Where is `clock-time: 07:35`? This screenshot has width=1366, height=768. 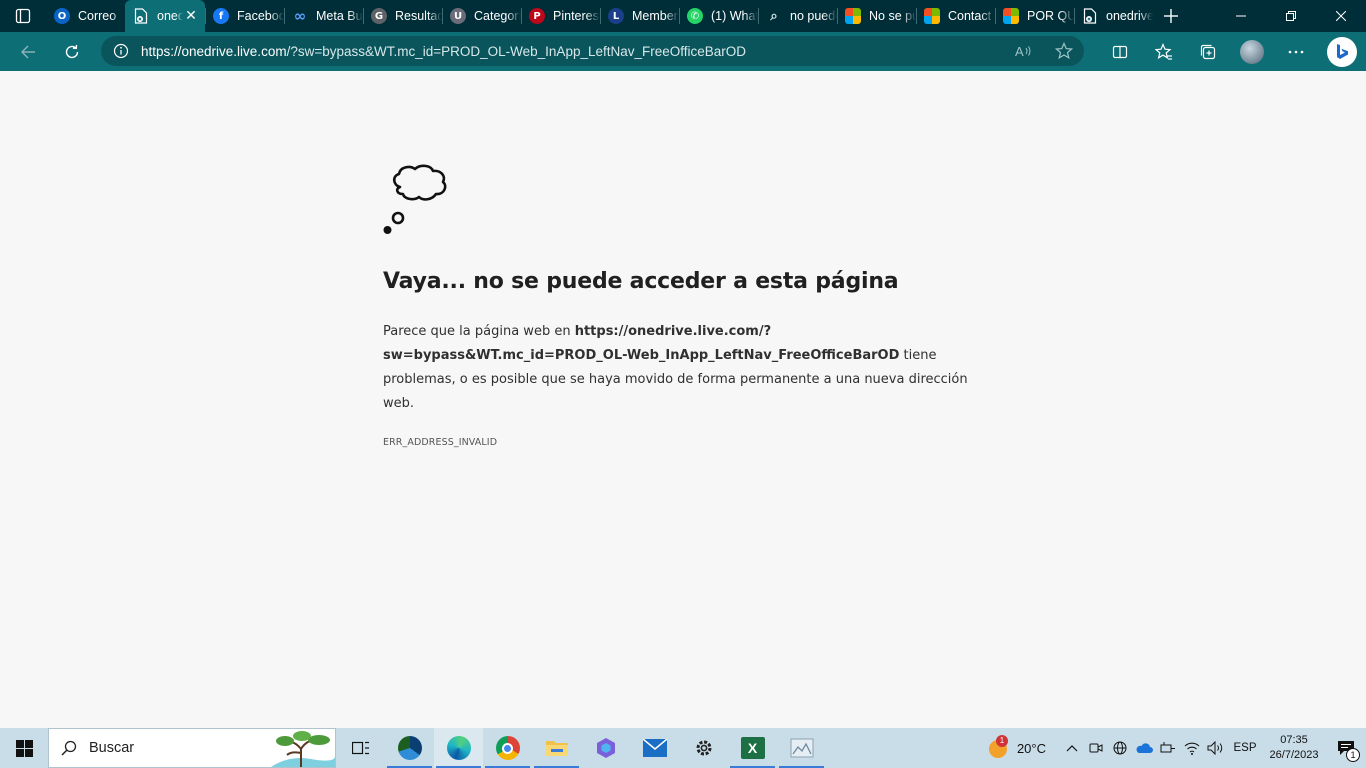
clock-time: 07:35 is located at coordinates (1294, 740).